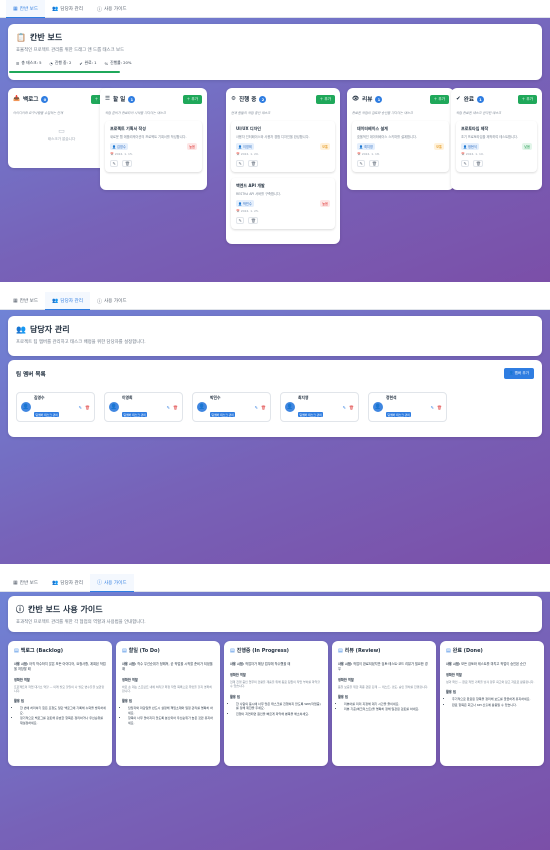 The height and width of the screenshot is (850, 550). I want to click on page-title: 칸반 보드, so click(46, 37).